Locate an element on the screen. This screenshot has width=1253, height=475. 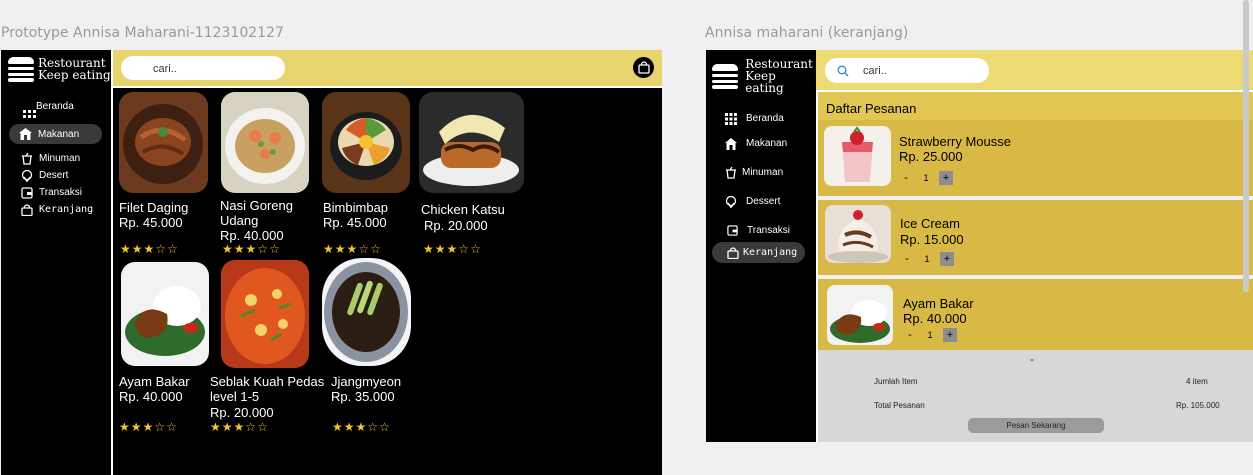
scrollbar is located at coordinates (1246, 146).